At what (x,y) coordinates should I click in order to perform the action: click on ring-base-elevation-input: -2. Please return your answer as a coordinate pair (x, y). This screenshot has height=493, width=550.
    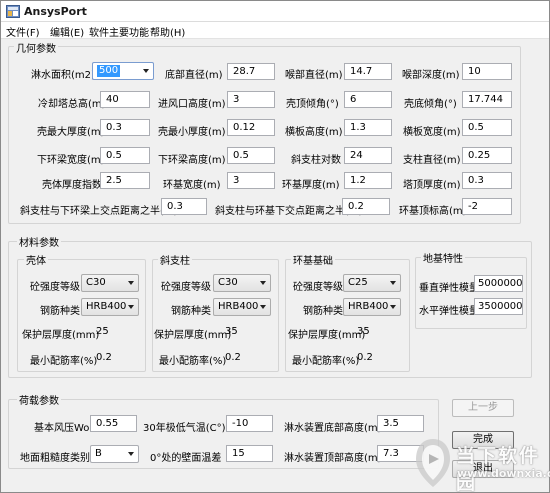
    Looking at the image, I should click on (487, 206).